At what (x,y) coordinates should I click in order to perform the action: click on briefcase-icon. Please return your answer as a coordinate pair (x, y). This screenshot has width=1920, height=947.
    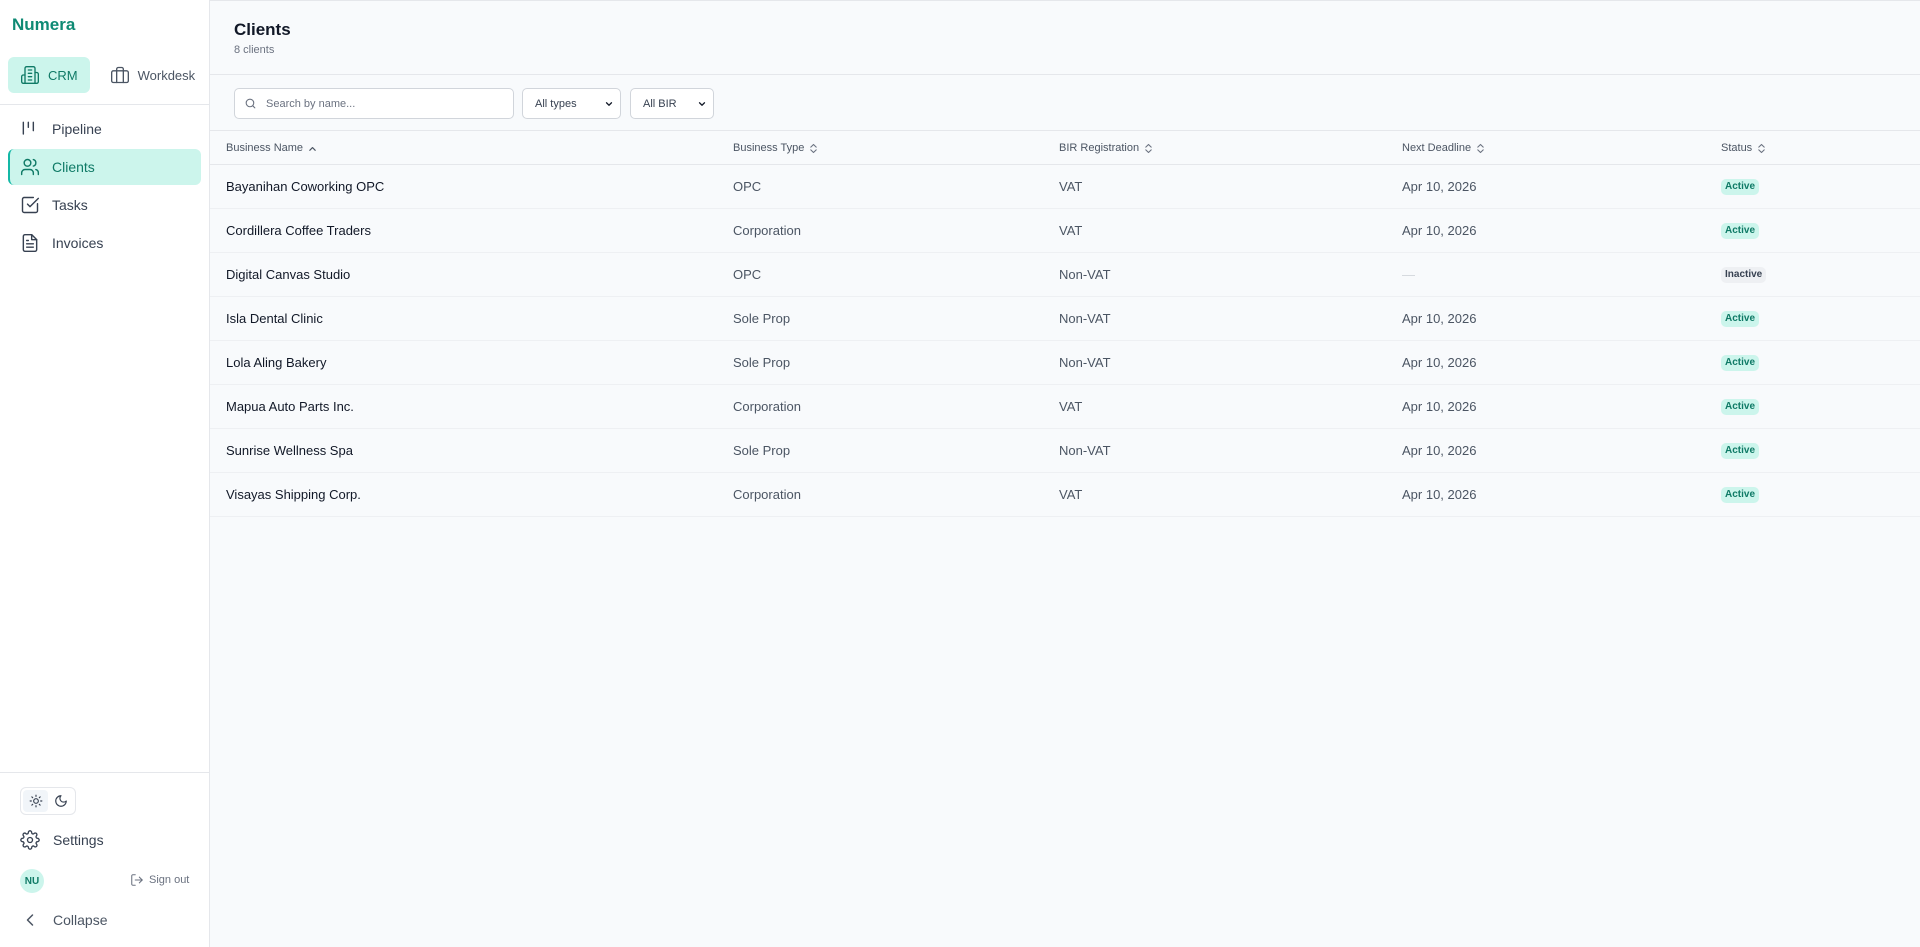
    Looking at the image, I should click on (119, 75).